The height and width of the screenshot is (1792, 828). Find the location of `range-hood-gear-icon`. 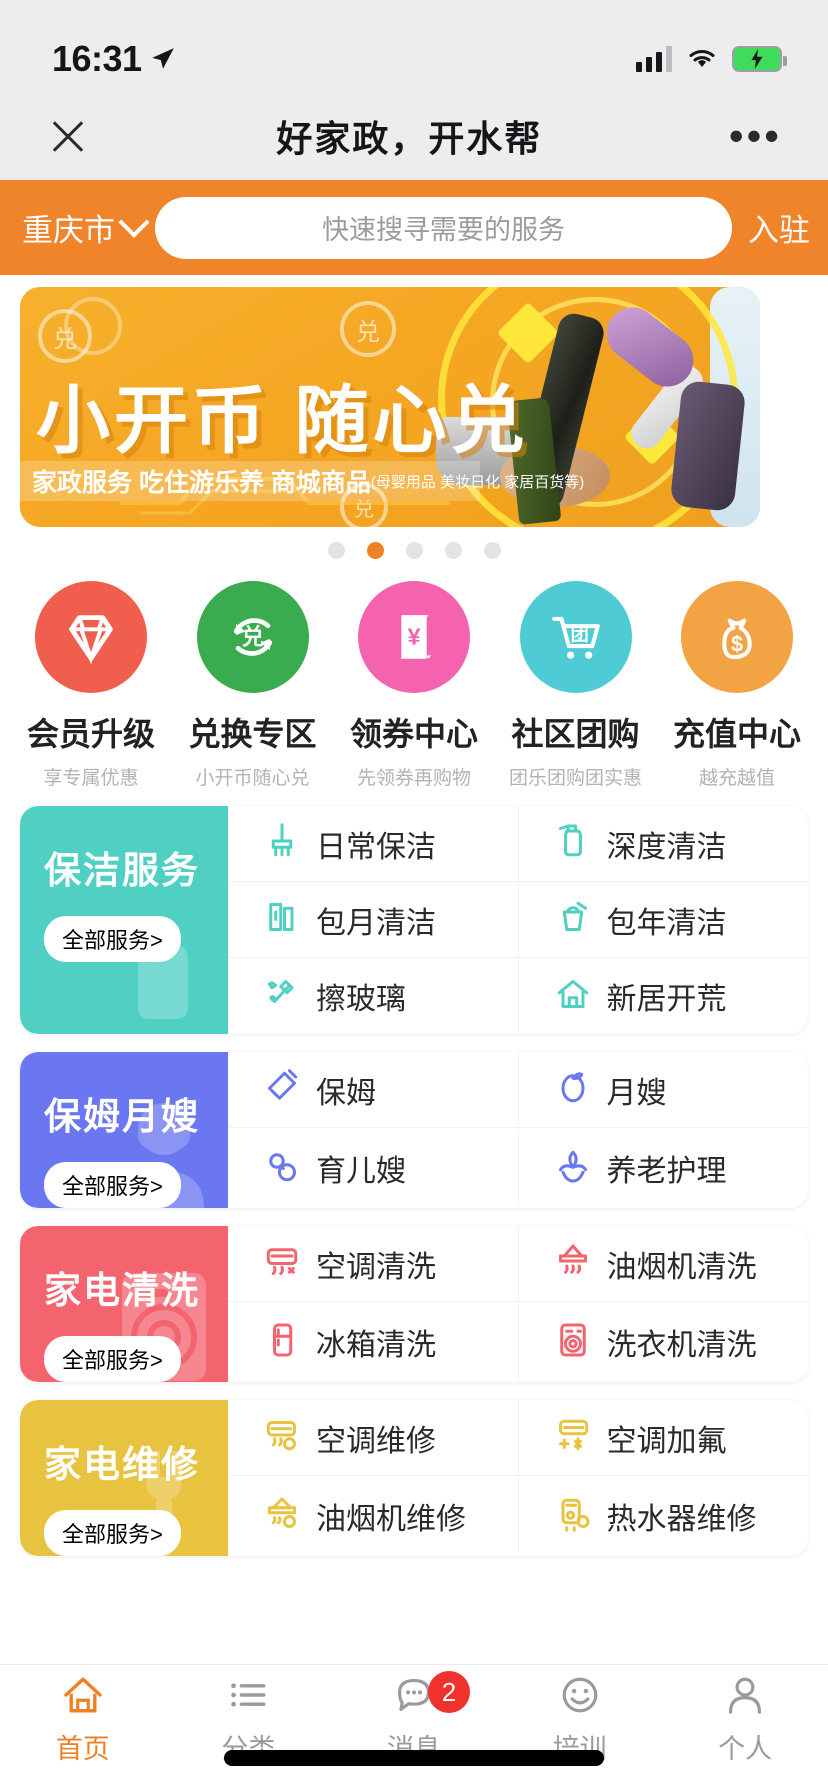

range-hood-gear-icon is located at coordinates (282, 1516).